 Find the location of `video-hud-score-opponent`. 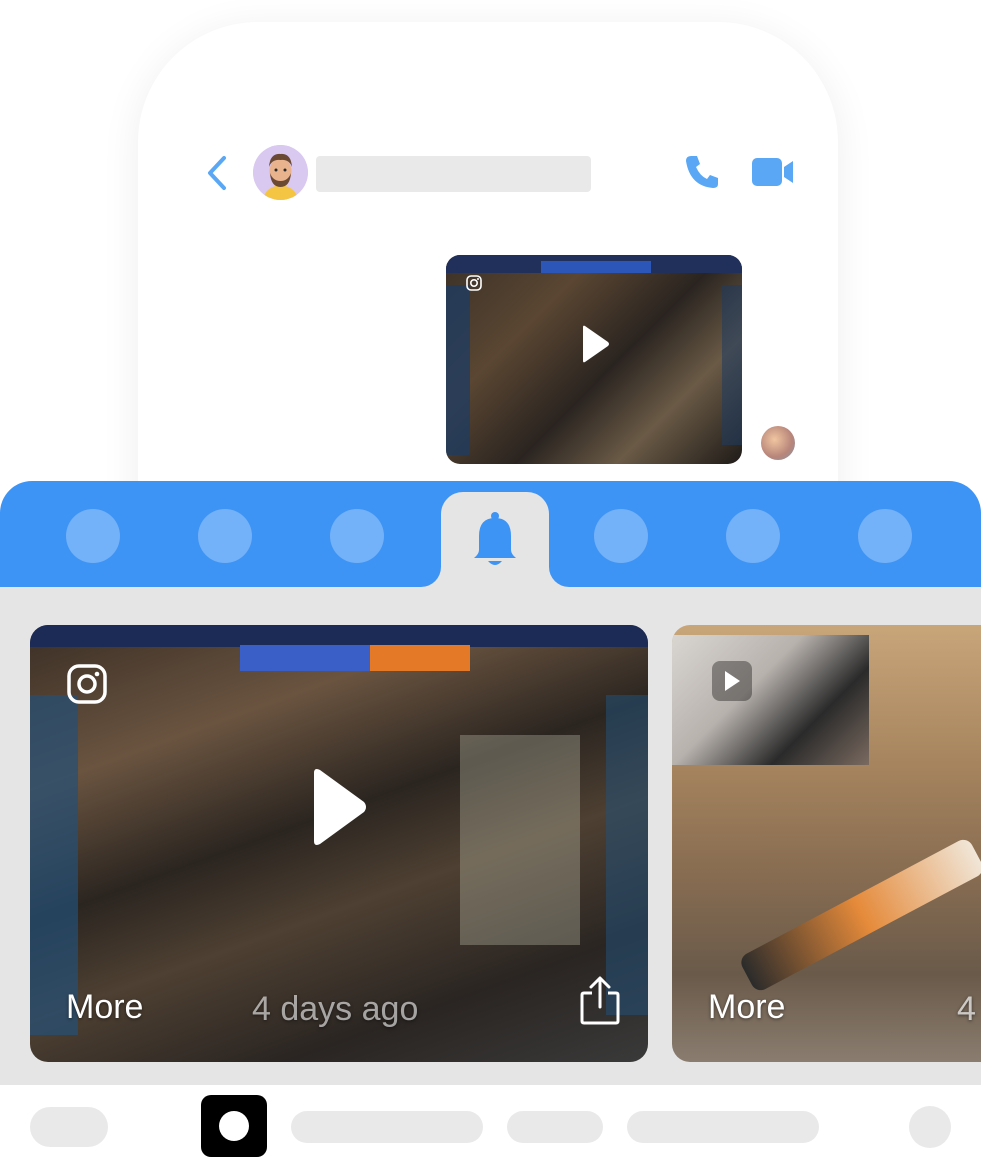

video-hud-score-opponent is located at coordinates (420, 658).